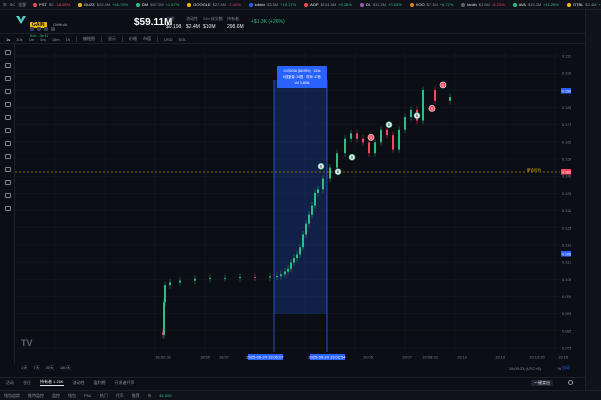  What do you see at coordinates (13, 4) in the screenshot?
I see `chain-selector: SC` at bounding box center [13, 4].